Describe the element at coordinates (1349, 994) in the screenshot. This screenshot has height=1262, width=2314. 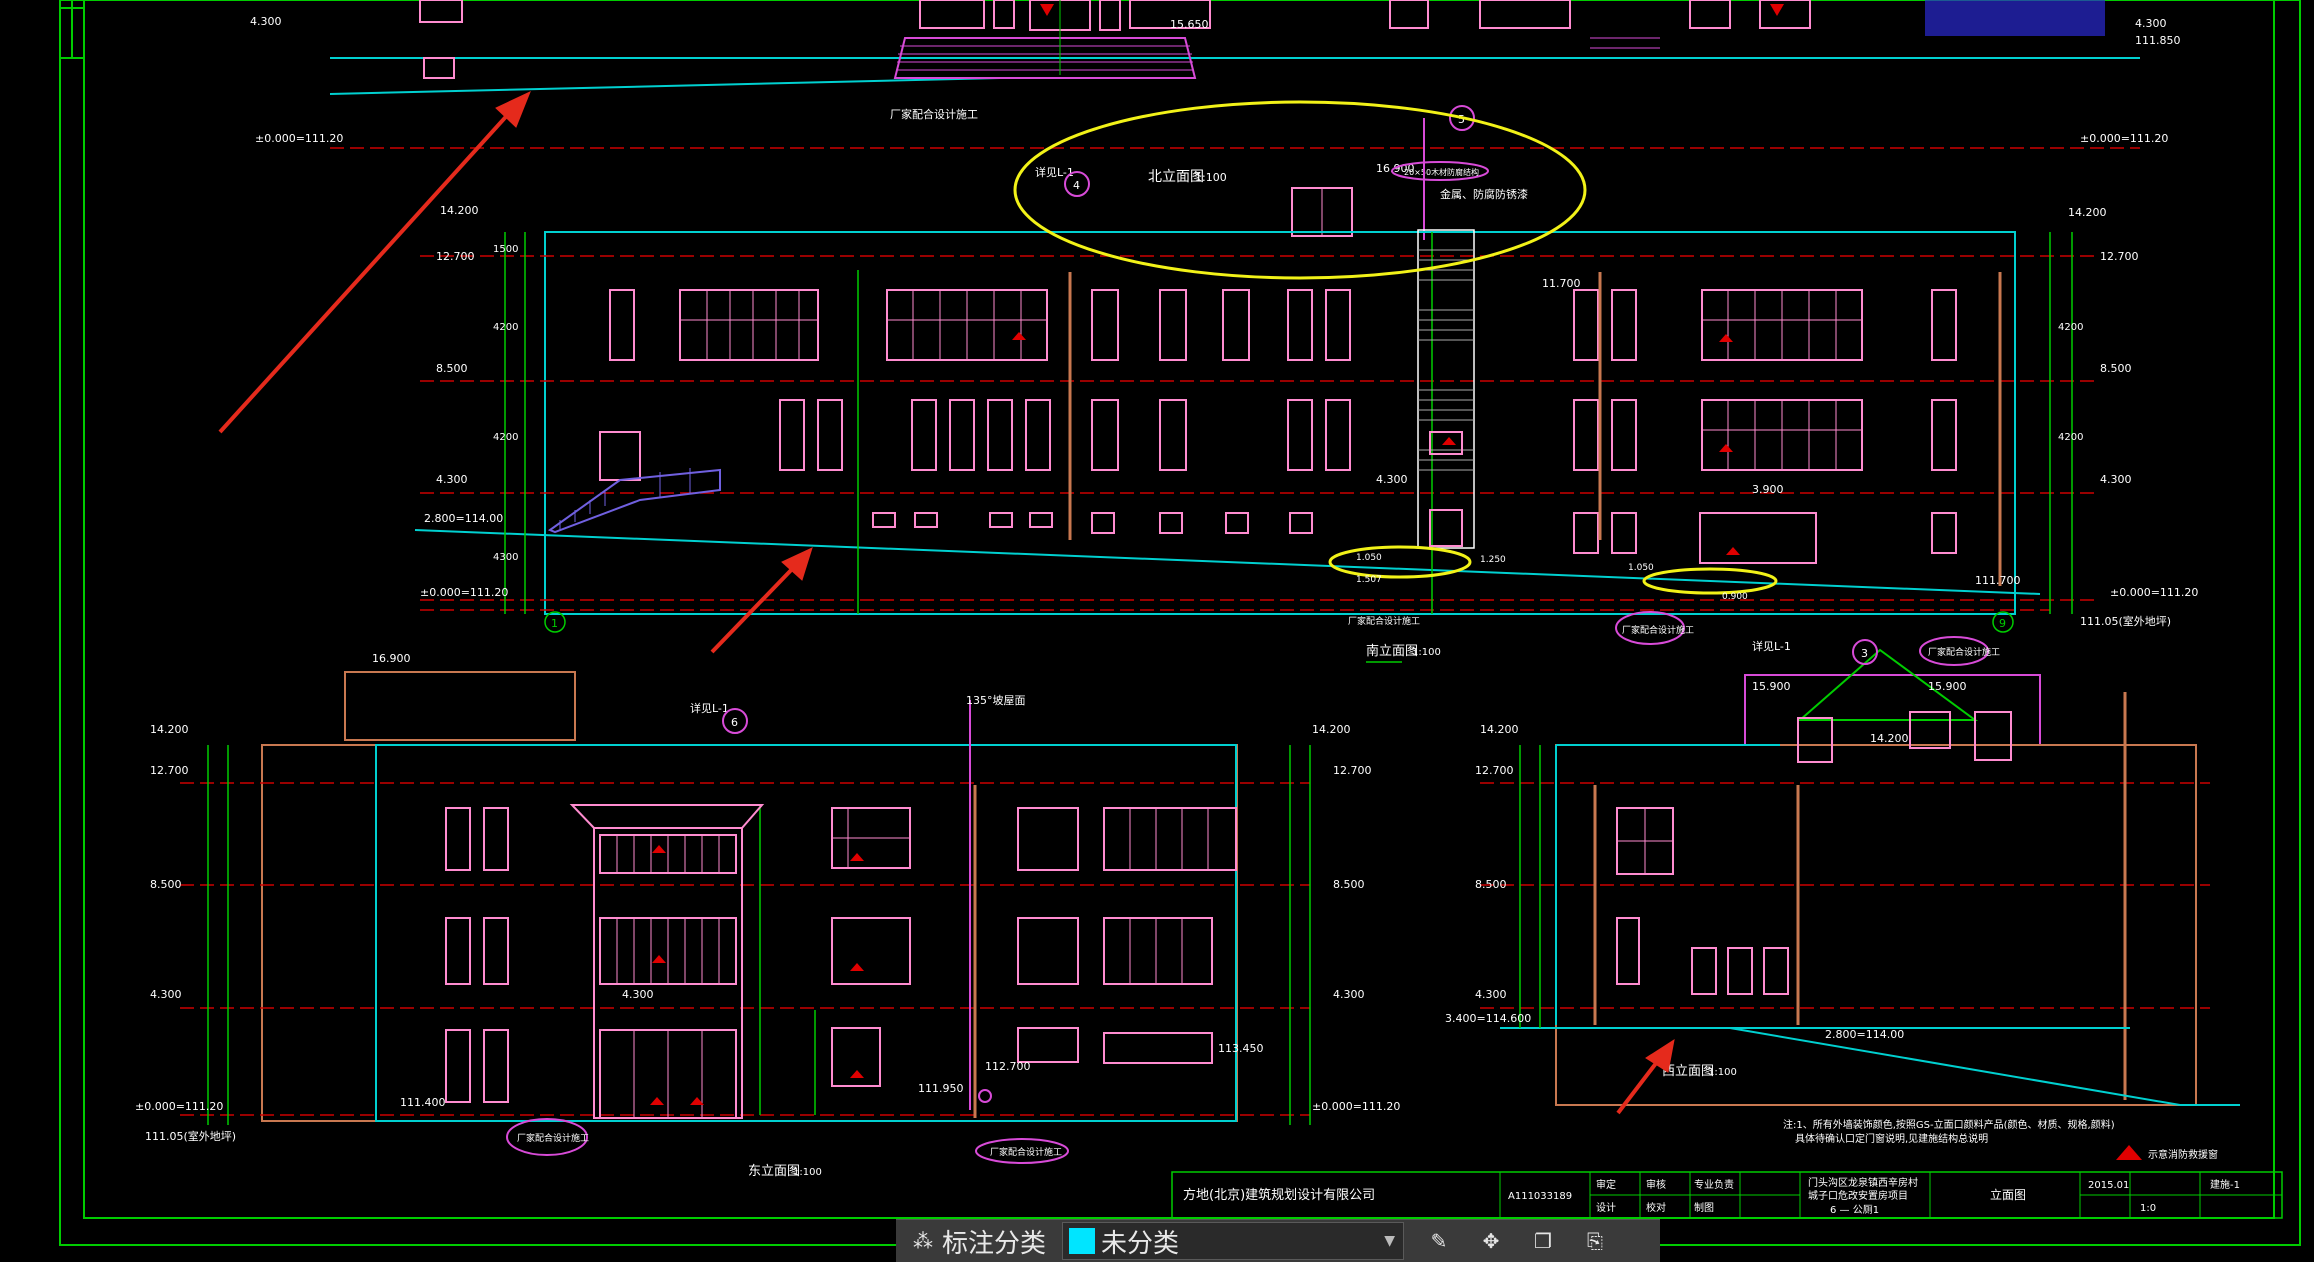
I see `east-level-f1-right: 4.300` at that location.